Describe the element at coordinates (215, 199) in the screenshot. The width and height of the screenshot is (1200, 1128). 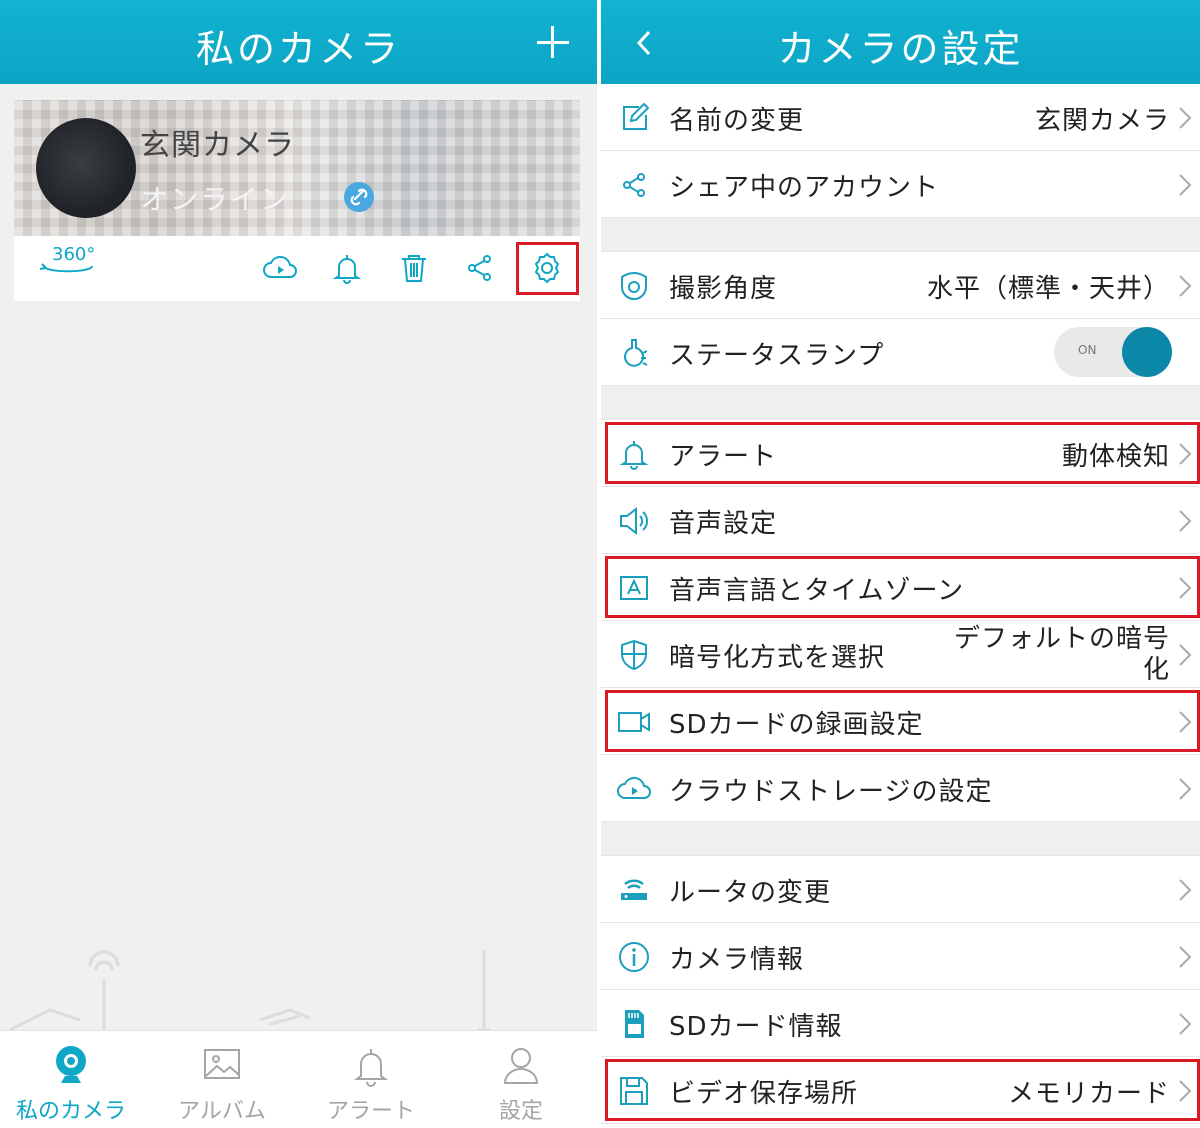
I see `camera-status: オンライン` at that location.